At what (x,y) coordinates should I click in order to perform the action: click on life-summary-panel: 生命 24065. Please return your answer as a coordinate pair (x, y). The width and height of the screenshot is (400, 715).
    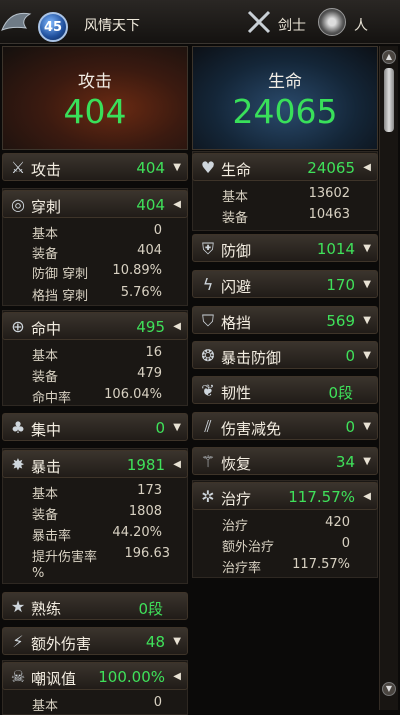
    Looking at the image, I should click on (285, 98).